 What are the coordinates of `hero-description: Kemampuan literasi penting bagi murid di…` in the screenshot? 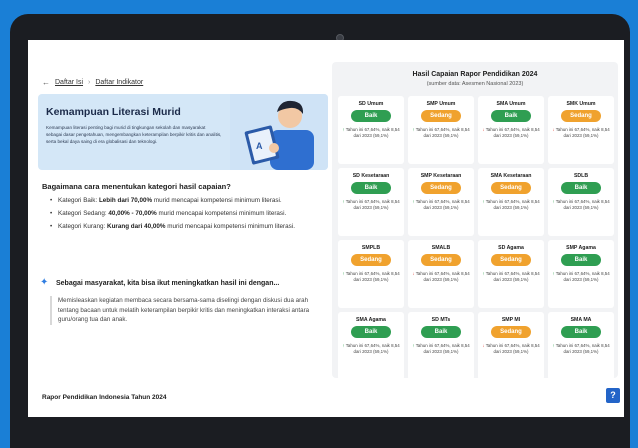 It's located at (134, 134).